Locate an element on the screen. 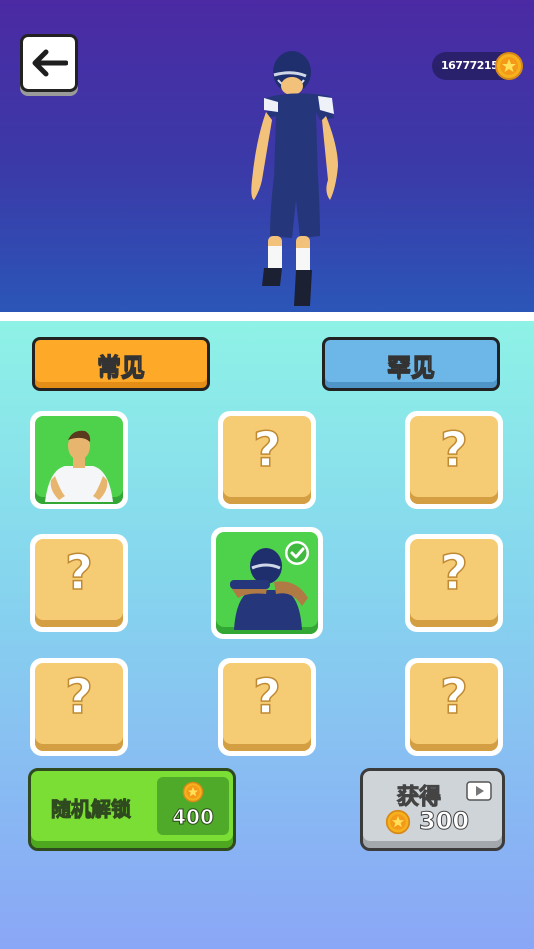  football-player-model is located at coordinates (294, 178).